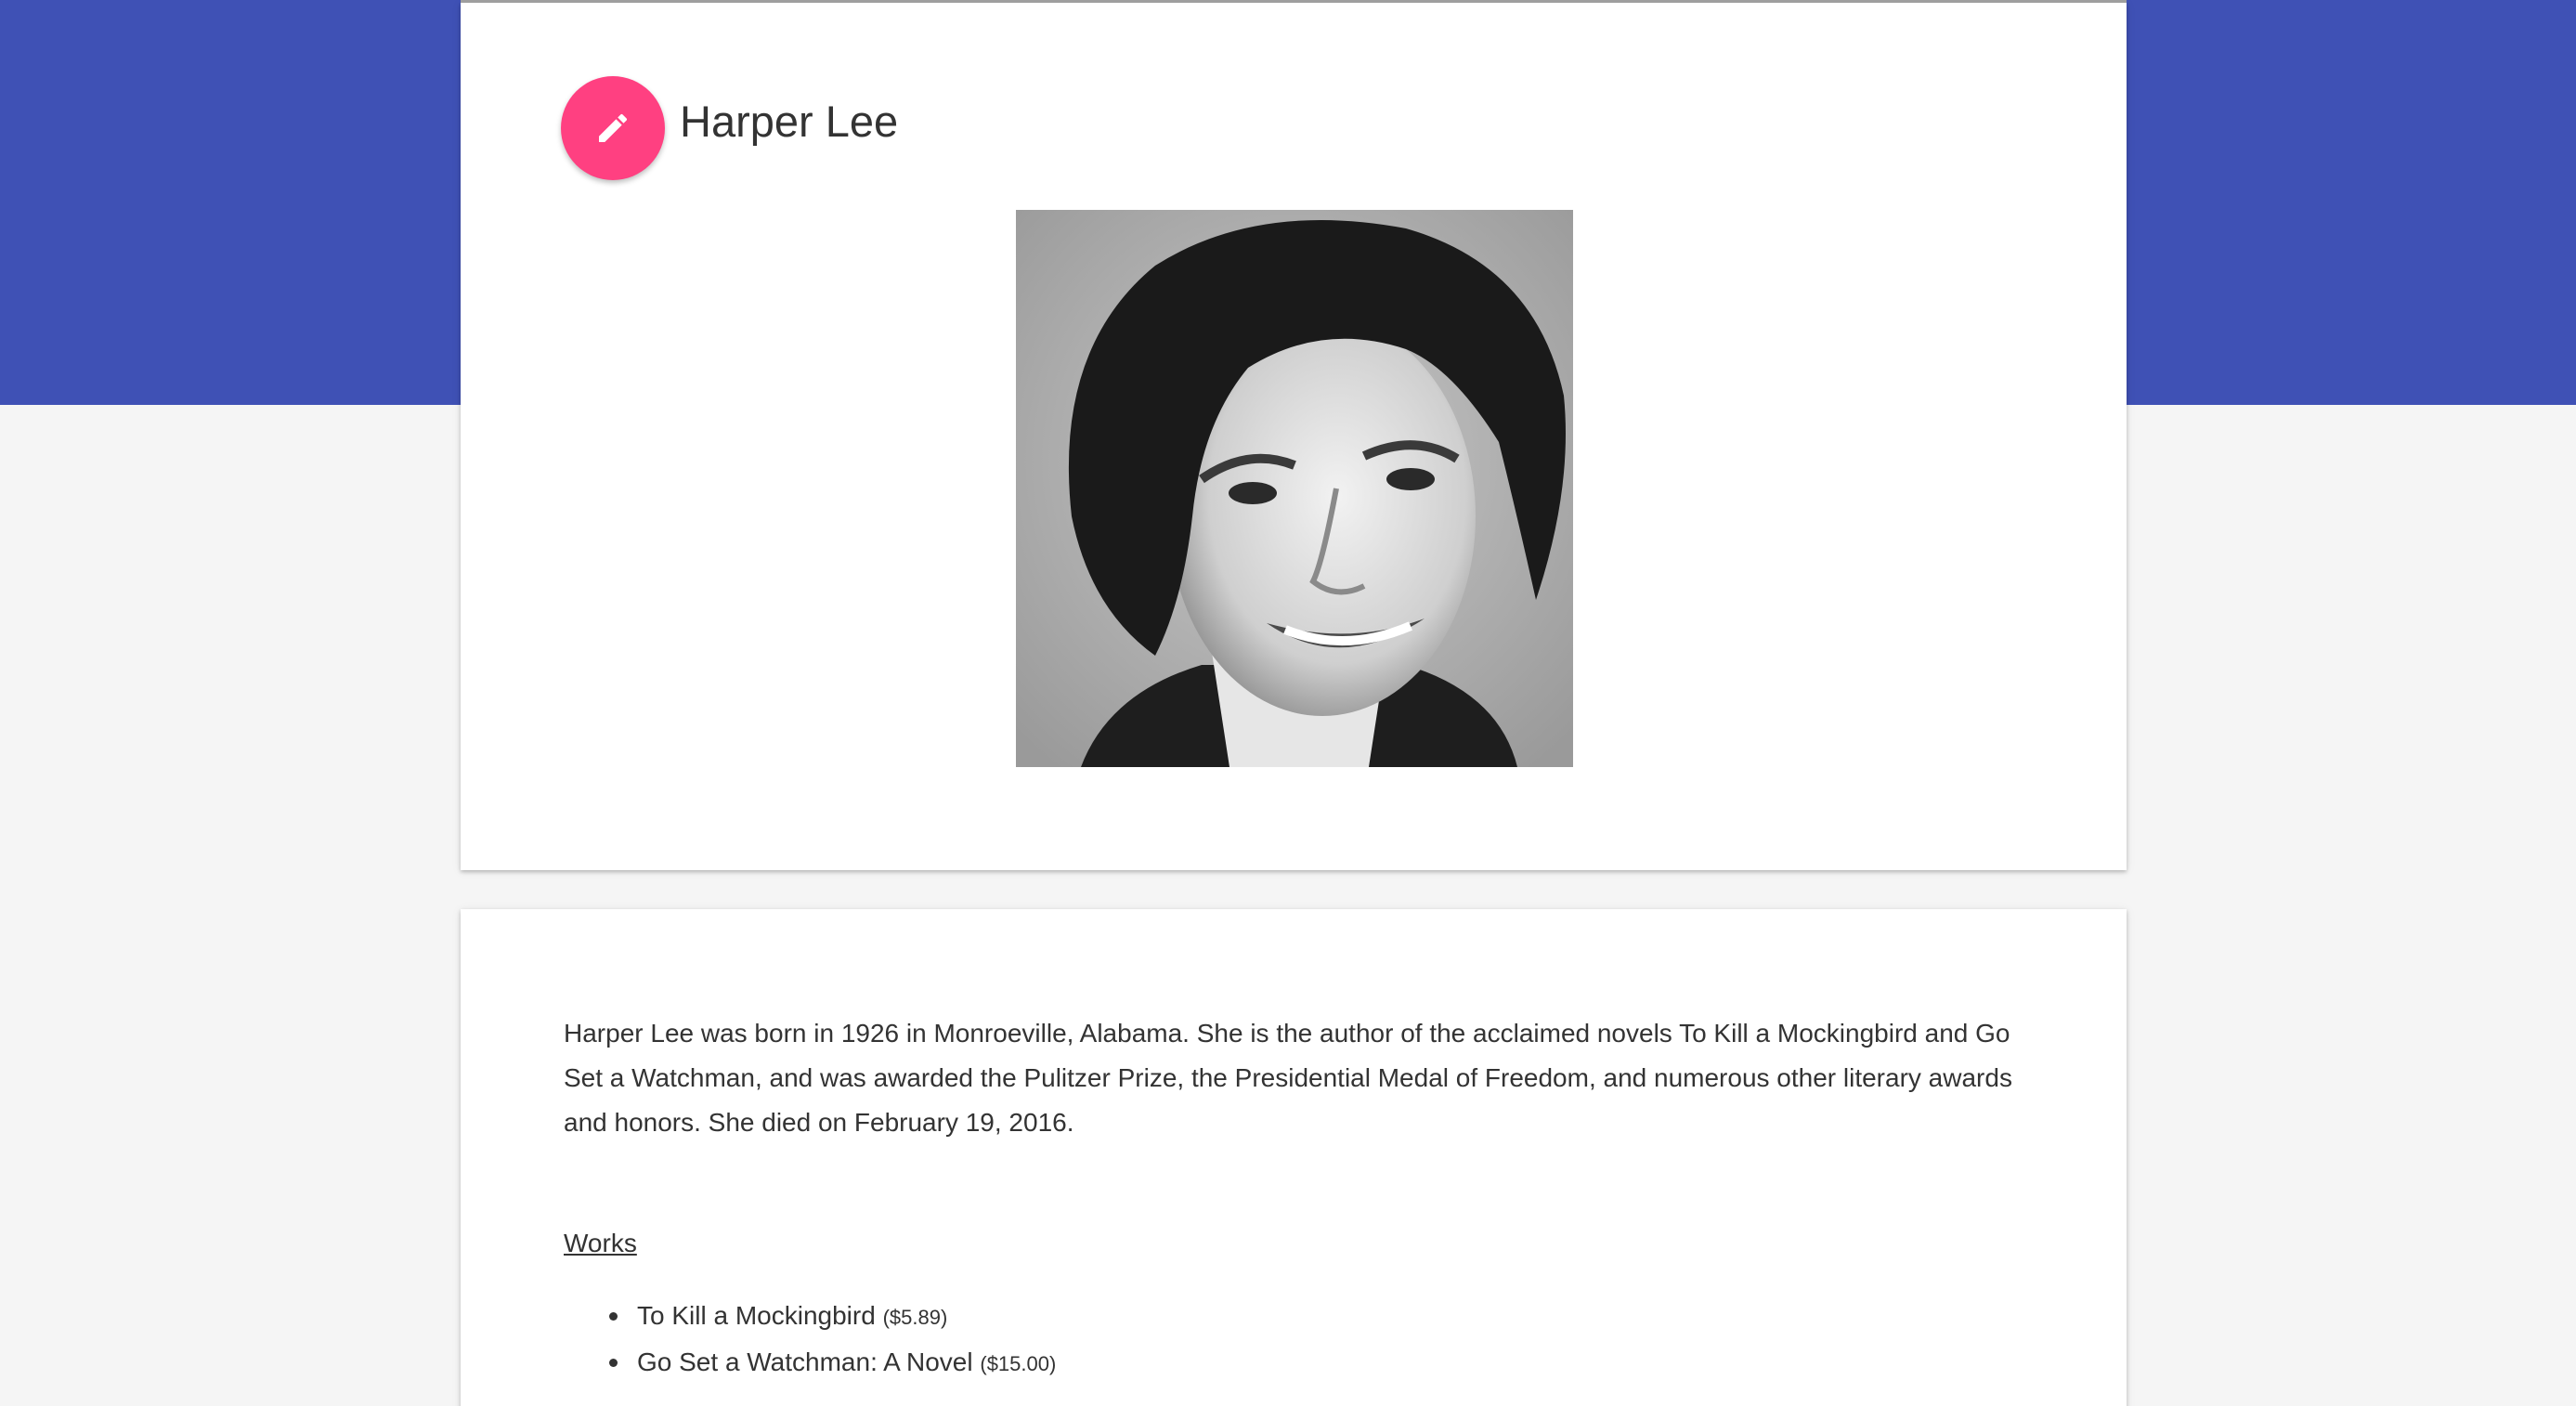 The width and height of the screenshot is (2576, 1406). What do you see at coordinates (600, 1243) in the screenshot?
I see `works-heading: Works` at bounding box center [600, 1243].